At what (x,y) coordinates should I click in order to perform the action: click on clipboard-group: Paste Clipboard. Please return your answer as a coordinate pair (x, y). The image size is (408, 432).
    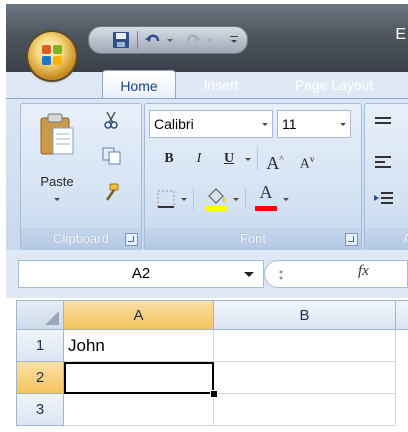
    Looking at the image, I should click on (81, 177).